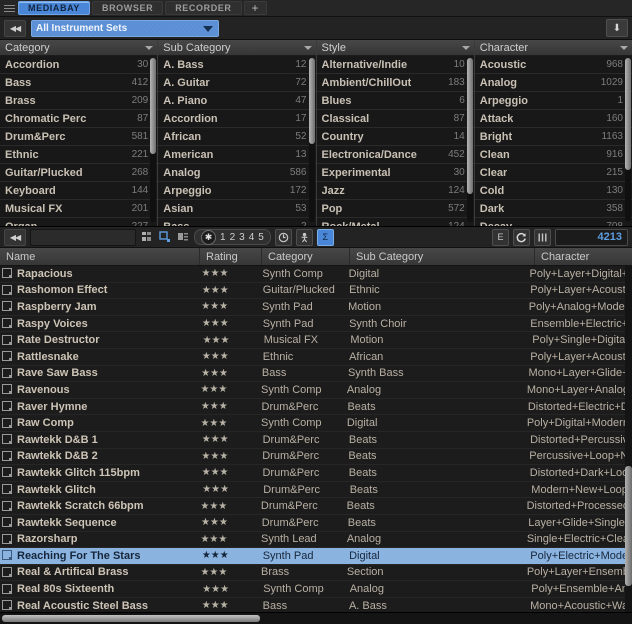 The height and width of the screenshot is (624, 632). Describe the element at coordinates (237, 83) in the screenshot. I see `filter-row: A. Guitar 72` at that location.